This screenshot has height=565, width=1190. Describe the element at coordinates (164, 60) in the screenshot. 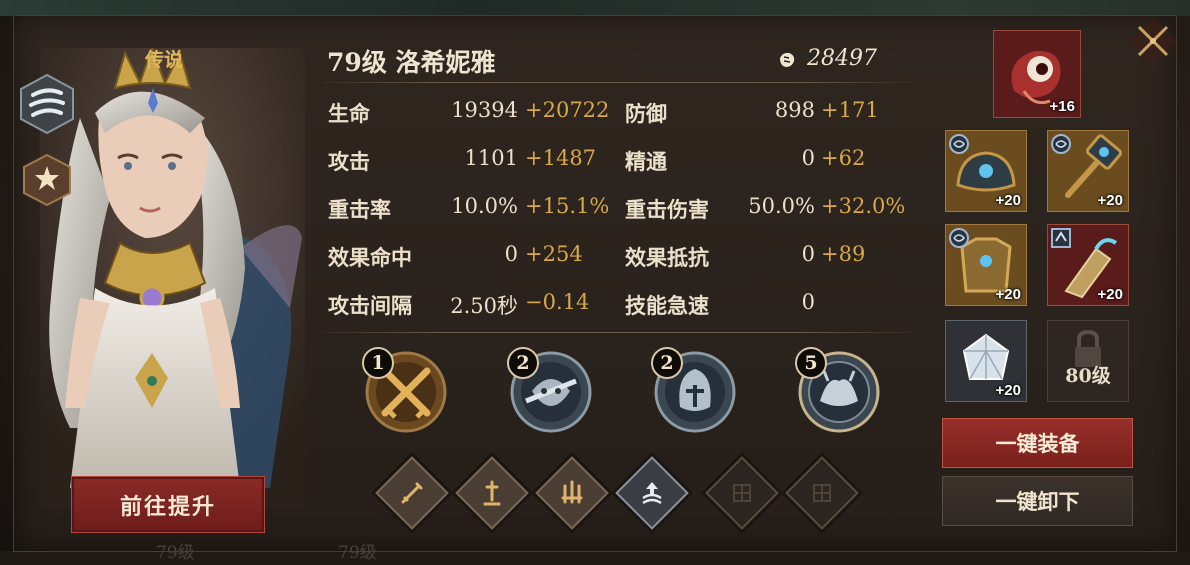

I see `rarity-label: 传说` at that location.